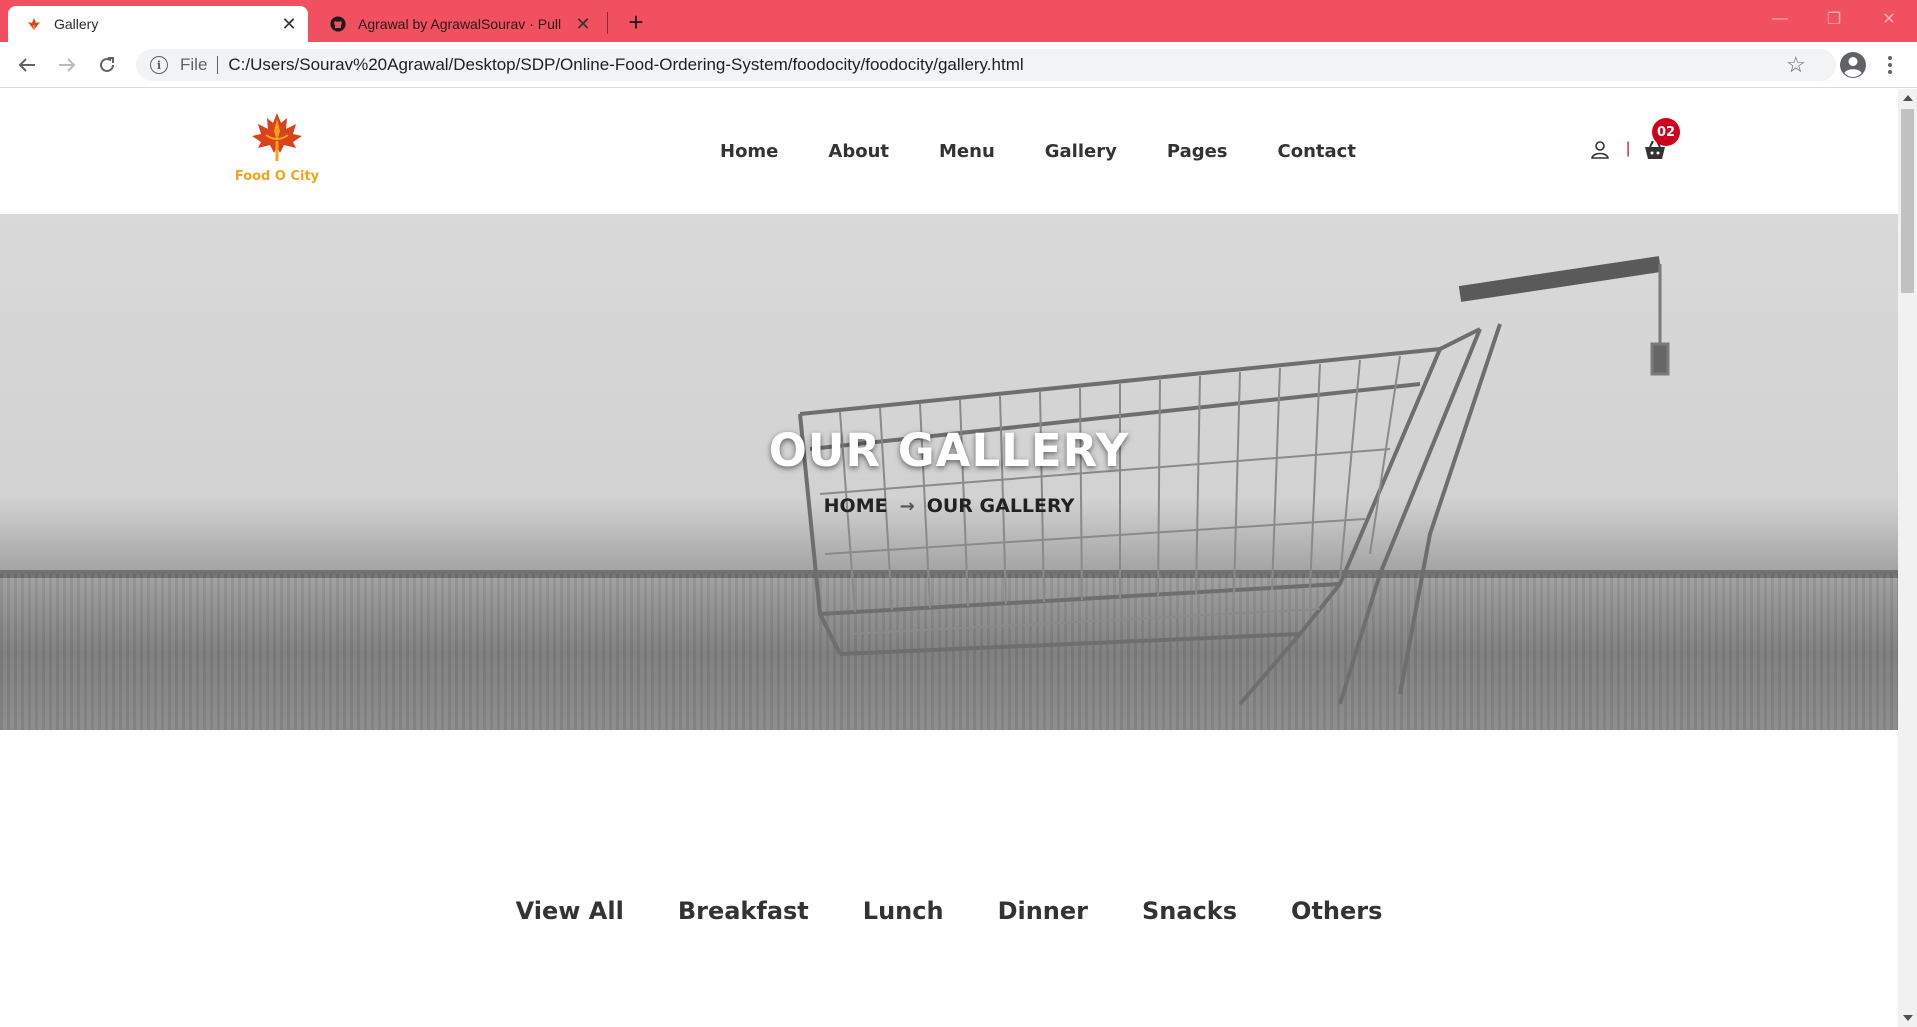 The width and height of the screenshot is (1917, 1027). I want to click on filter-snacks: Snacks, so click(1189, 911).